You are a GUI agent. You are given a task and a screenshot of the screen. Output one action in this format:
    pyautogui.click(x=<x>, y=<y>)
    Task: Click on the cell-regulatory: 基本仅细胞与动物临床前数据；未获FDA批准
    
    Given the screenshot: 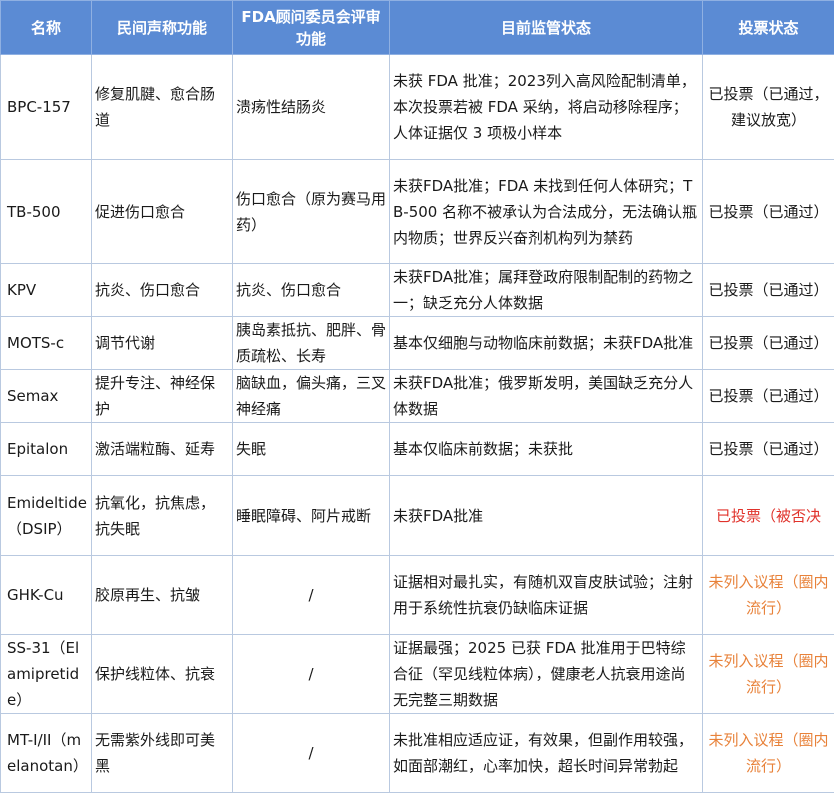 What is the action you would take?
    pyautogui.click(x=546, y=343)
    